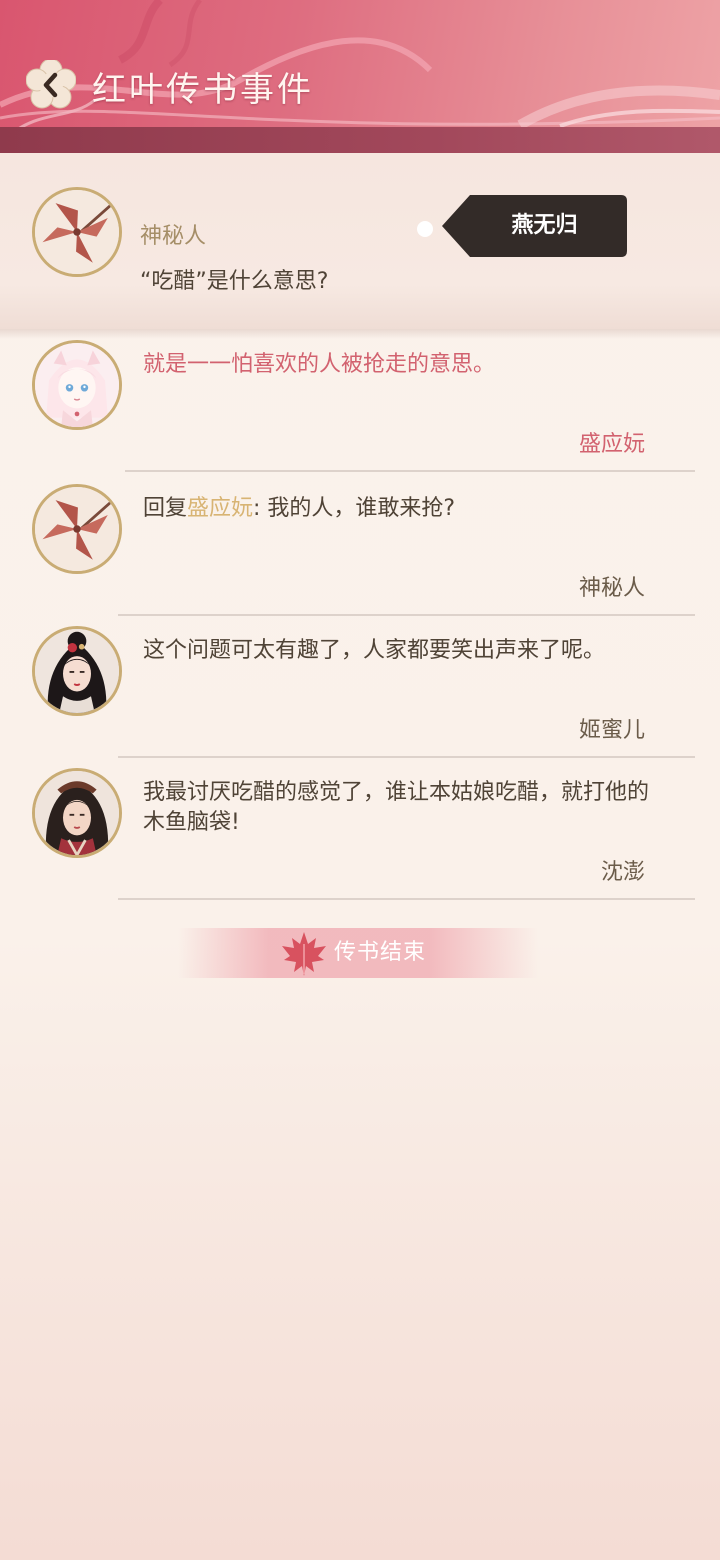 This screenshot has width=720, height=1560. Describe the element at coordinates (220, 508) in the screenshot. I see `reply-mention: 盛应妧` at that location.